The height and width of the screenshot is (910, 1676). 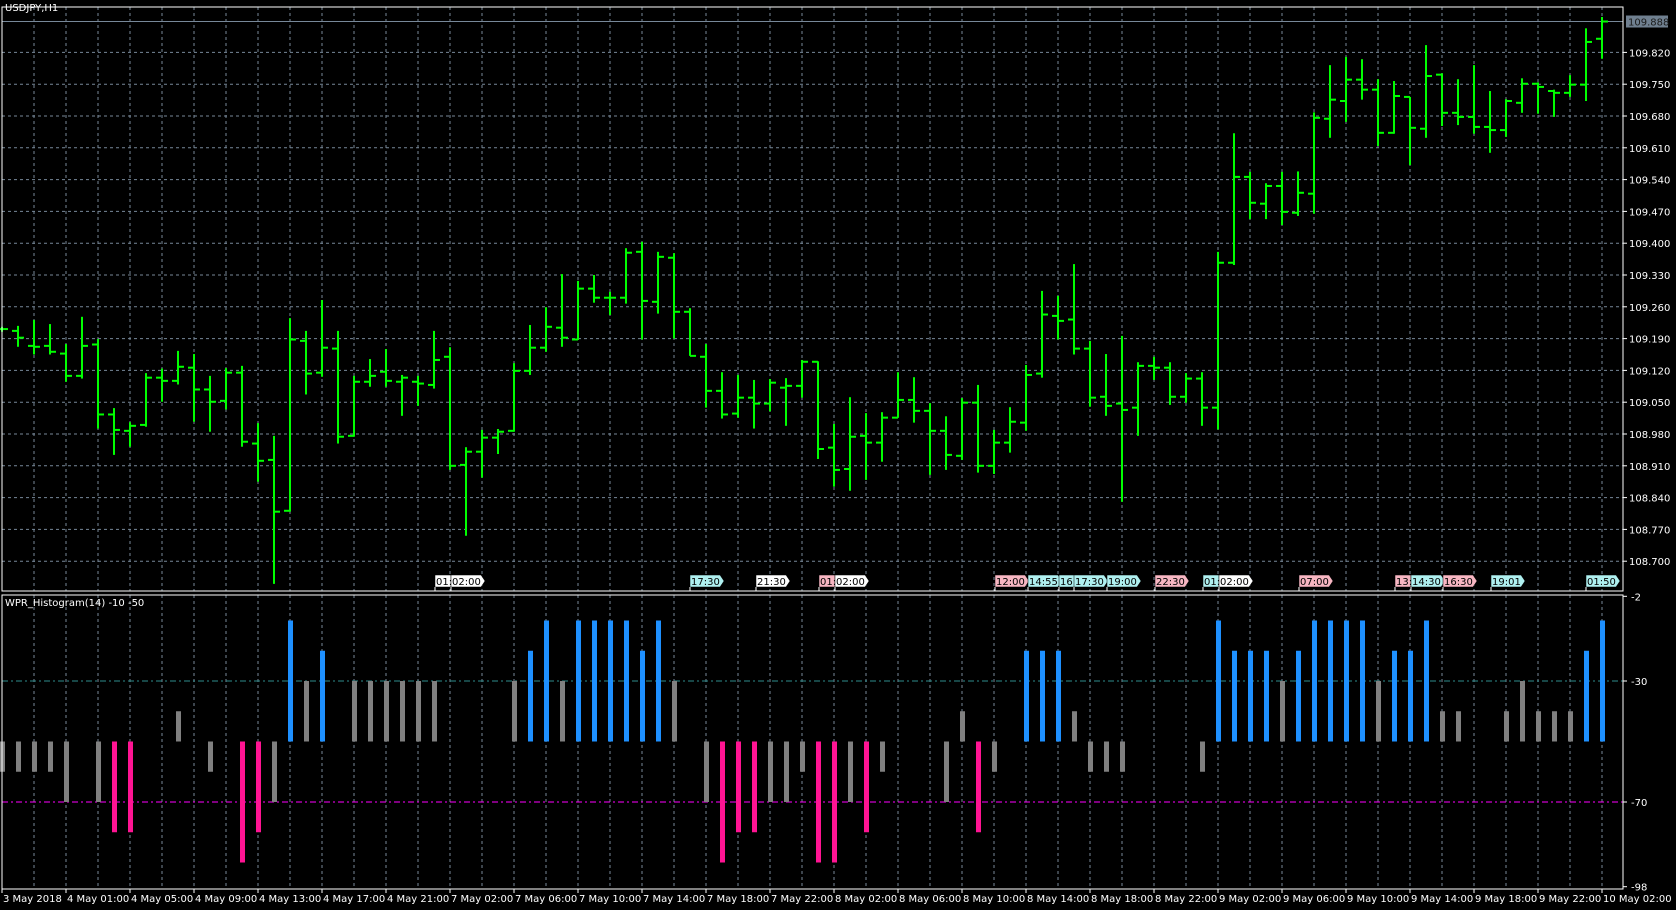 What do you see at coordinates (773, 582) in the screenshot?
I see `event-marker: 21:30` at bounding box center [773, 582].